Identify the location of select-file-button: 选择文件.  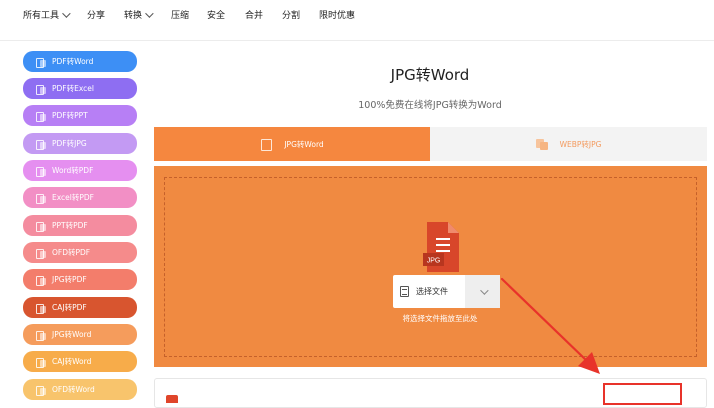
(446, 291).